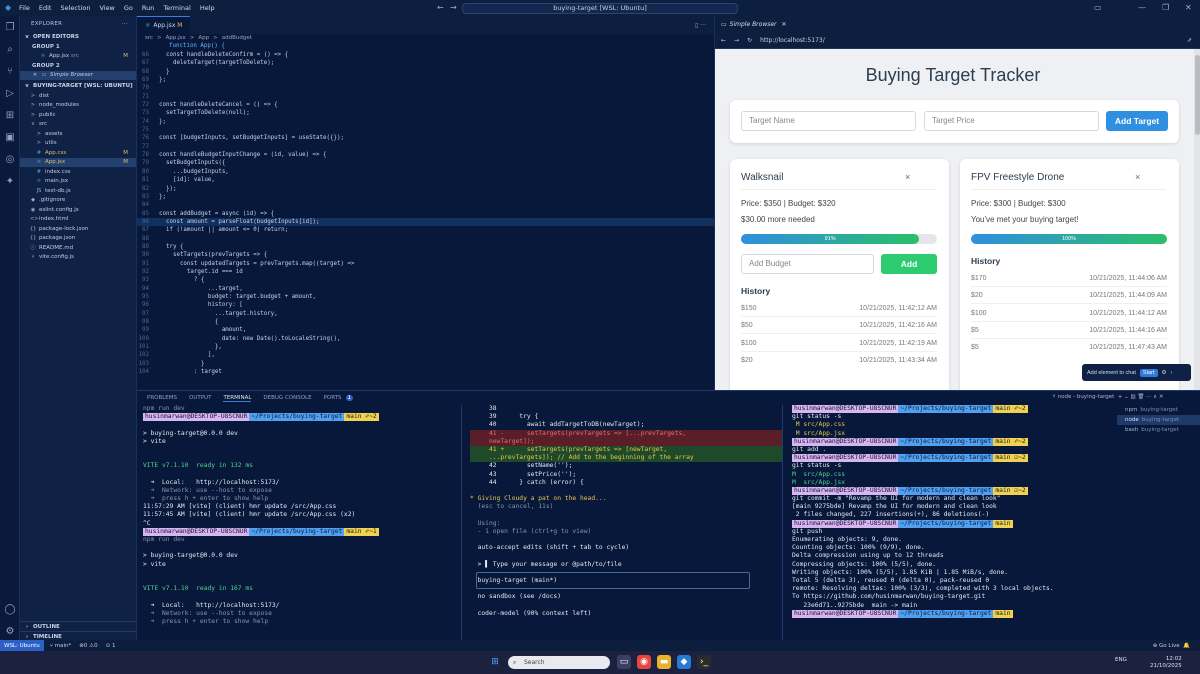 This screenshot has height=674, width=1200. What do you see at coordinates (1189, 40) in the screenshot?
I see `open-external-icon: ⇗` at bounding box center [1189, 40].